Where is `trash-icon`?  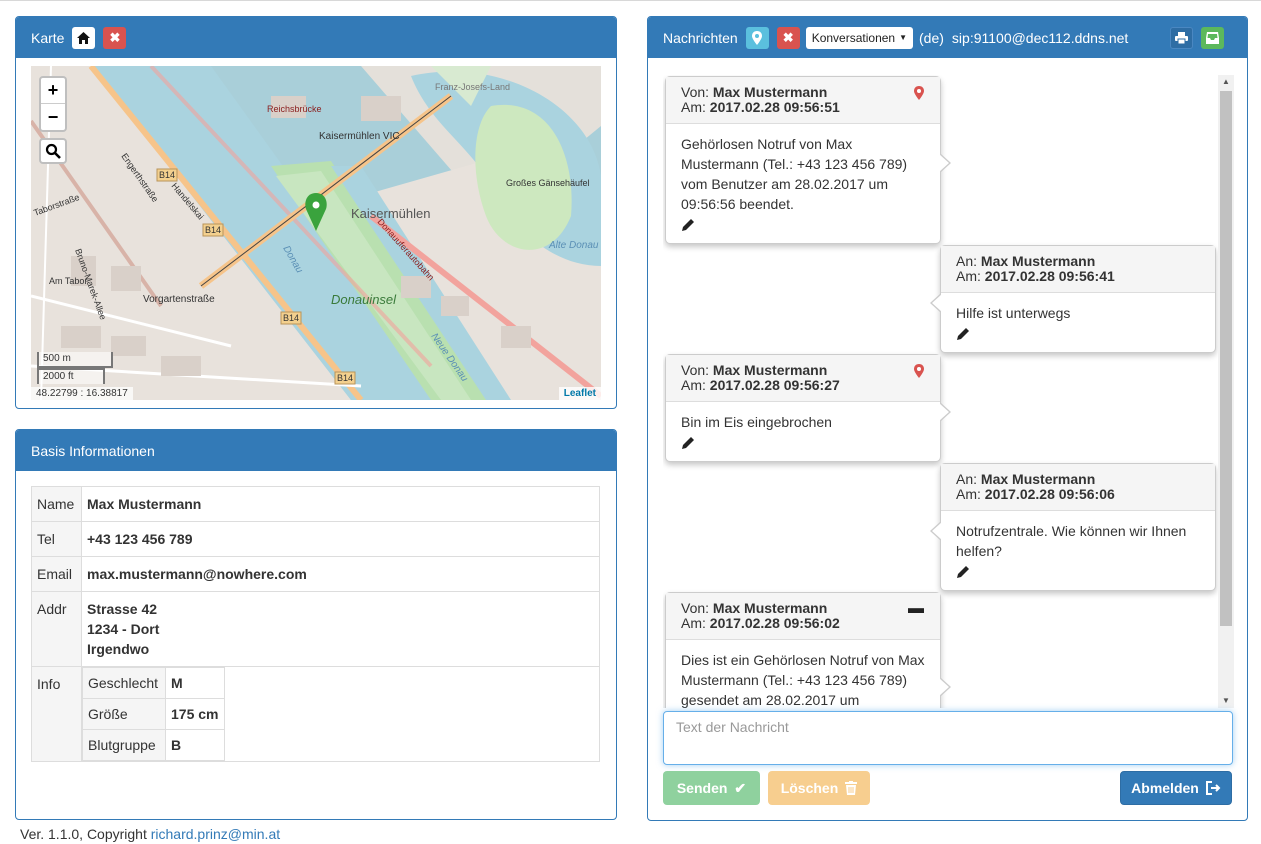 trash-icon is located at coordinates (851, 788).